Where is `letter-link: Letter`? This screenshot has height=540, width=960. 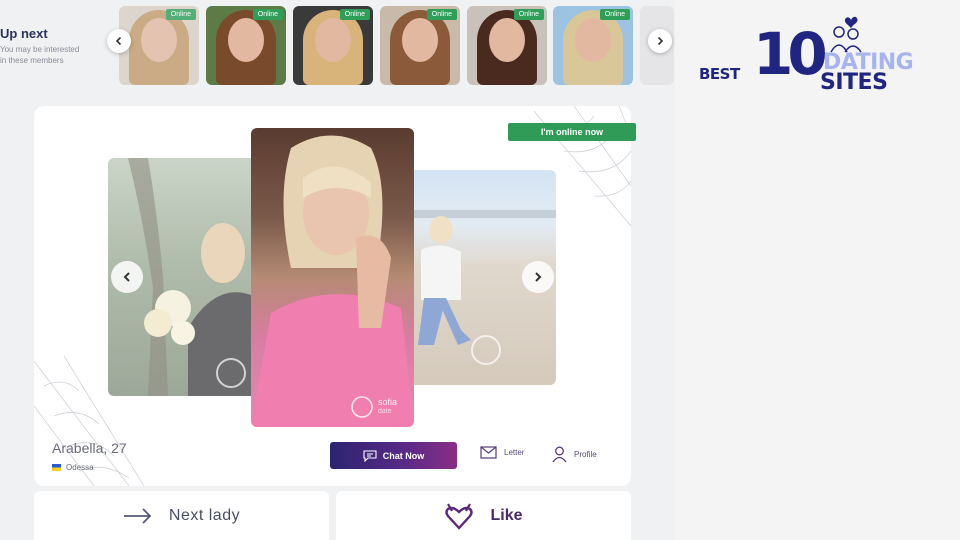
letter-link: Letter is located at coordinates (502, 452).